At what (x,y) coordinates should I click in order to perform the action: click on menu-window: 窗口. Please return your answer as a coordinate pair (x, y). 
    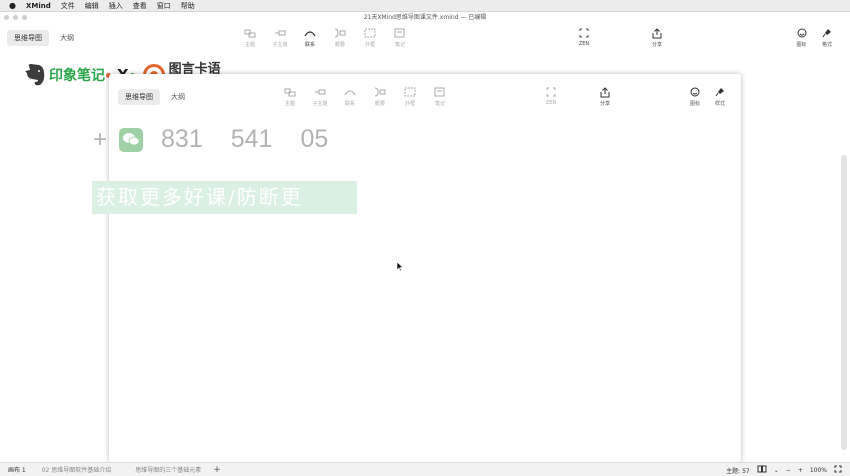
    Looking at the image, I should click on (164, 6).